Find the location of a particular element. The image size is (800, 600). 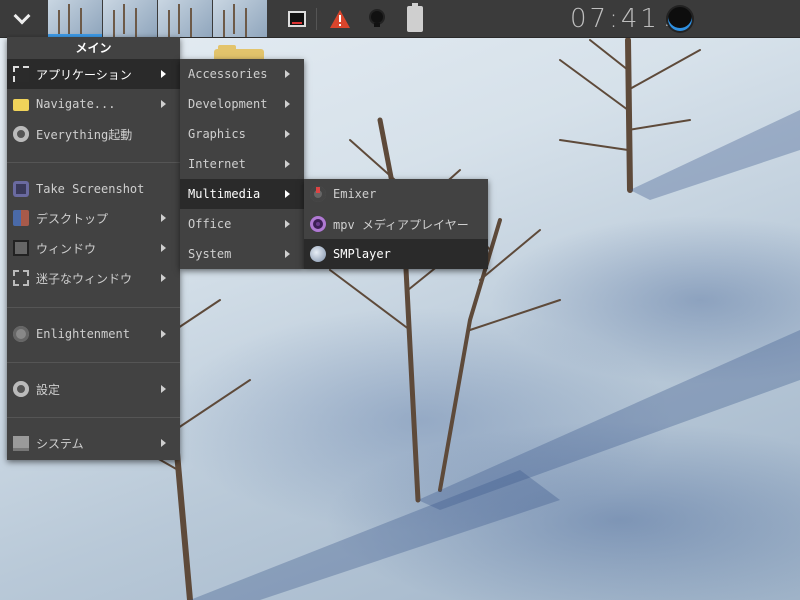

lost-window-icon is located at coordinates (21, 278).